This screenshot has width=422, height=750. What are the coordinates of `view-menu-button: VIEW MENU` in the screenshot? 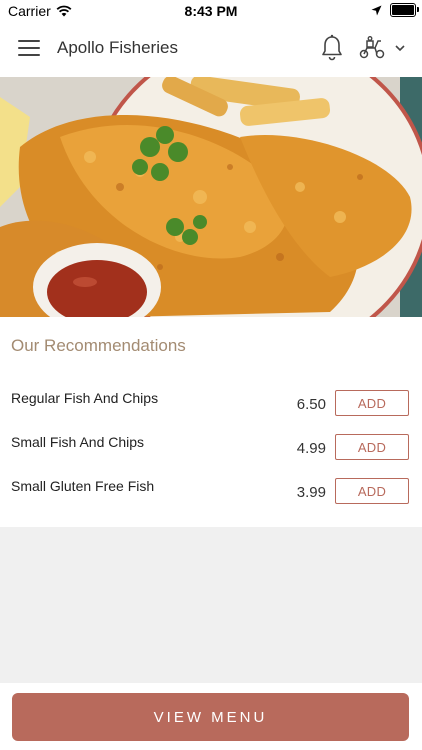 It's located at (210, 717).